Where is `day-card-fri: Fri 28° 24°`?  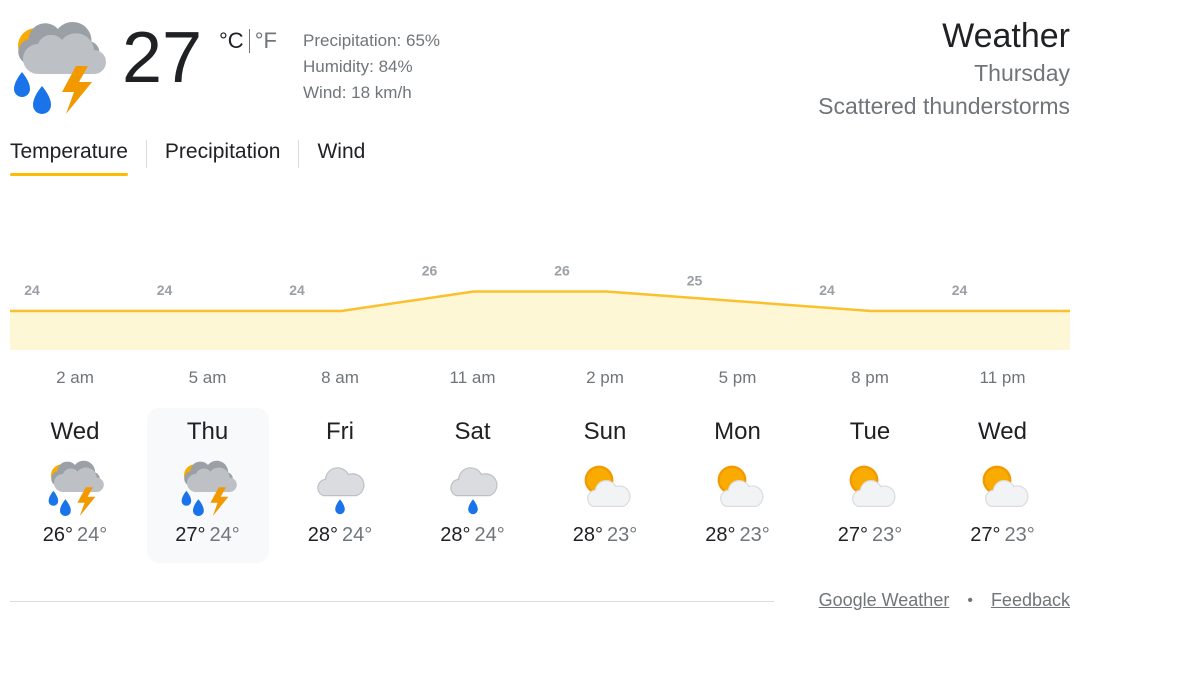 day-card-fri: Fri 28° 24° is located at coordinates (340, 485).